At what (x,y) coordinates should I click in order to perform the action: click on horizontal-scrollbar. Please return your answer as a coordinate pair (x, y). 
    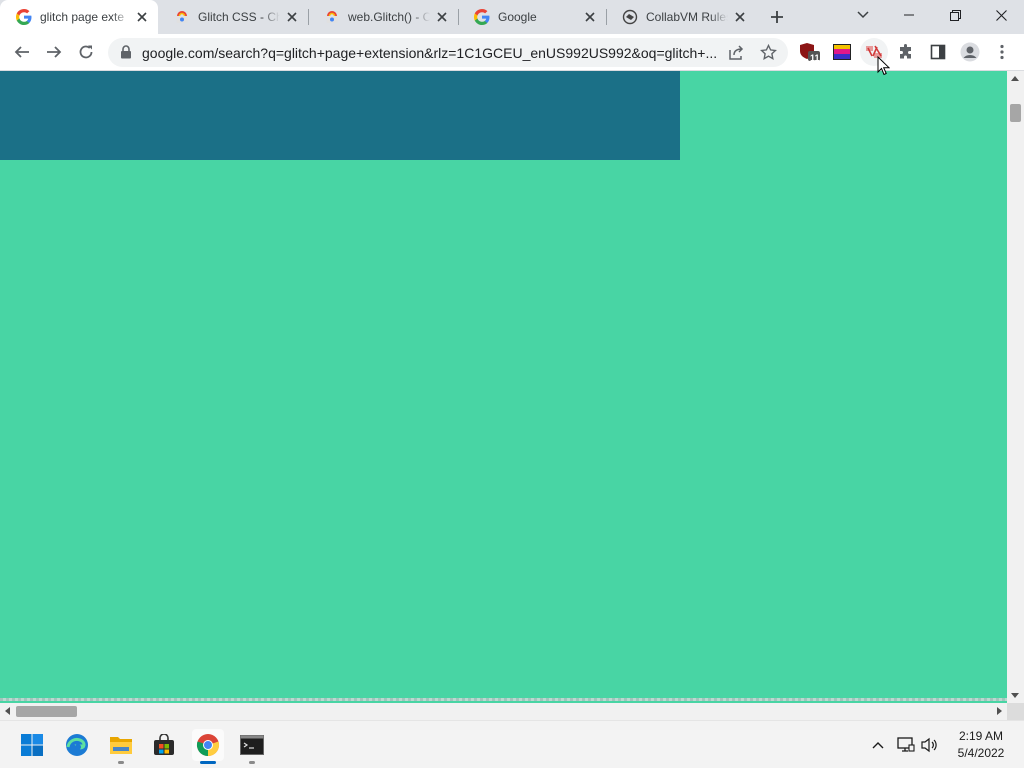
    Looking at the image, I should click on (503, 711).